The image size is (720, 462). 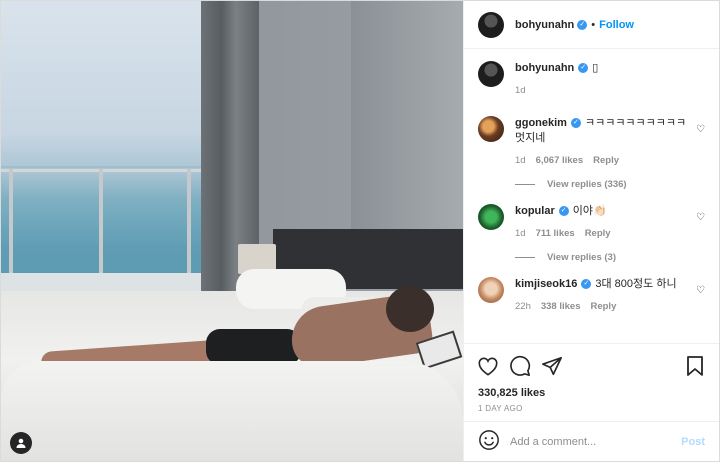 I want to click on comment-likes: 338 likes, so click(x=561, y=306).